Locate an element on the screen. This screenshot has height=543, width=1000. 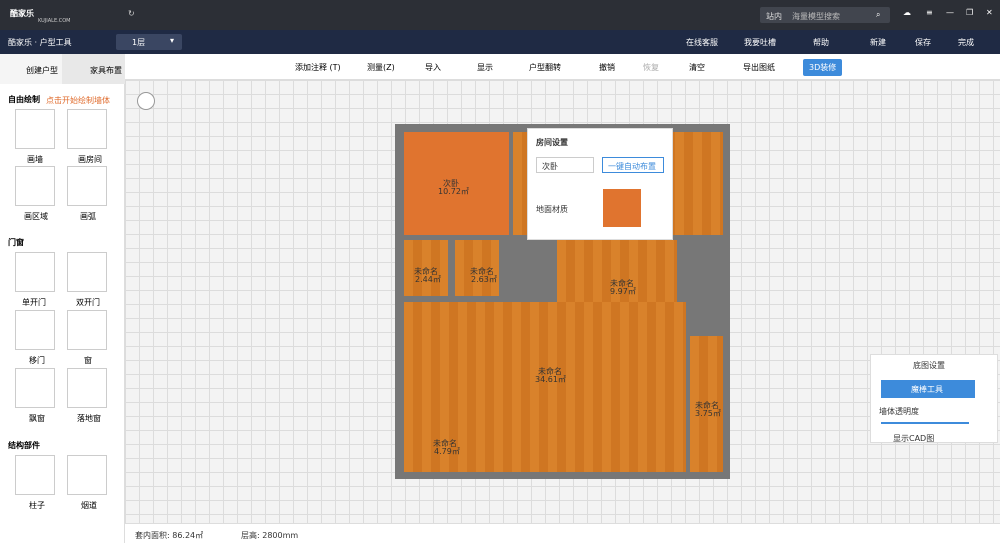
double-door-label: 双开门 is located at coordinates (88, 302).